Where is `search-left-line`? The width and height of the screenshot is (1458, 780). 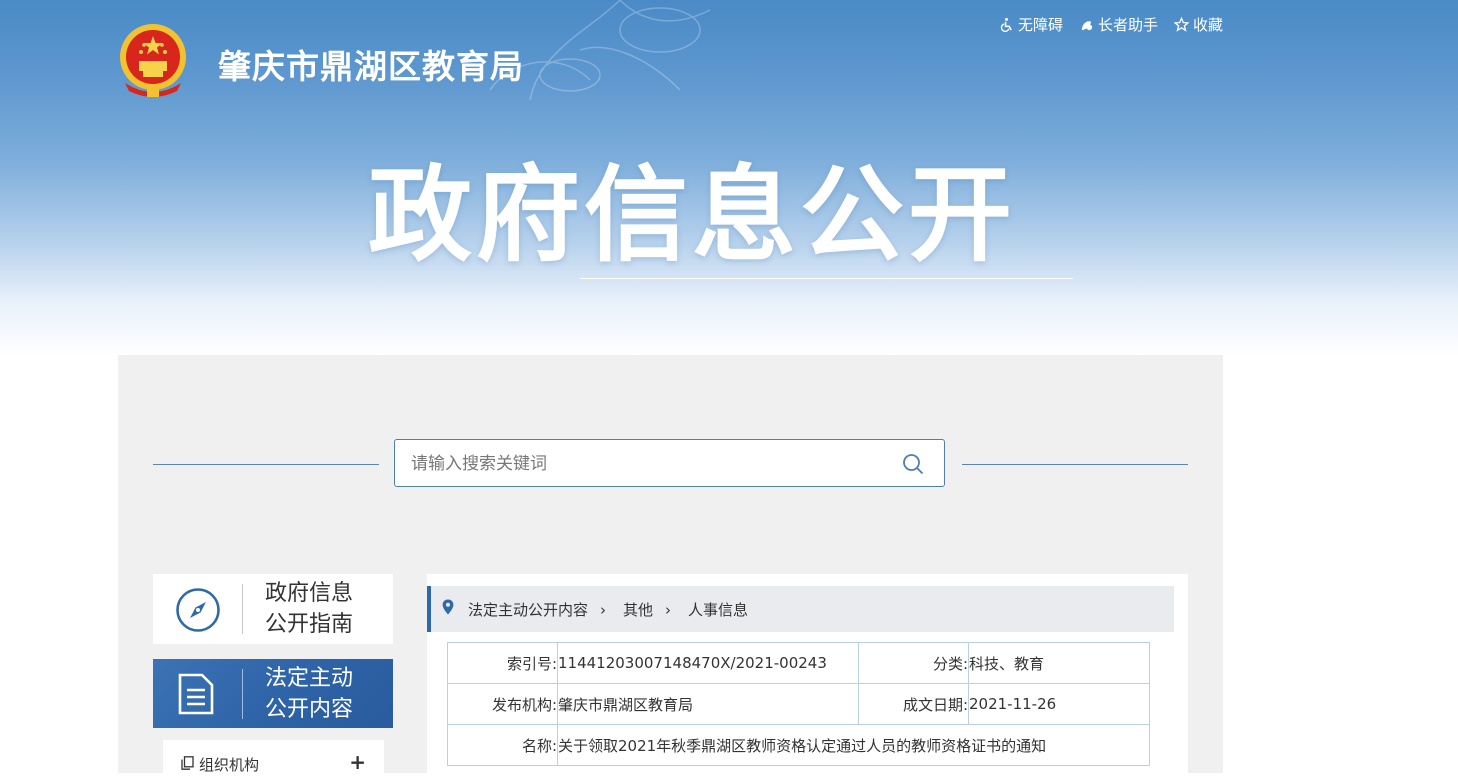 search-left-line is located at coordinates (266, 464).